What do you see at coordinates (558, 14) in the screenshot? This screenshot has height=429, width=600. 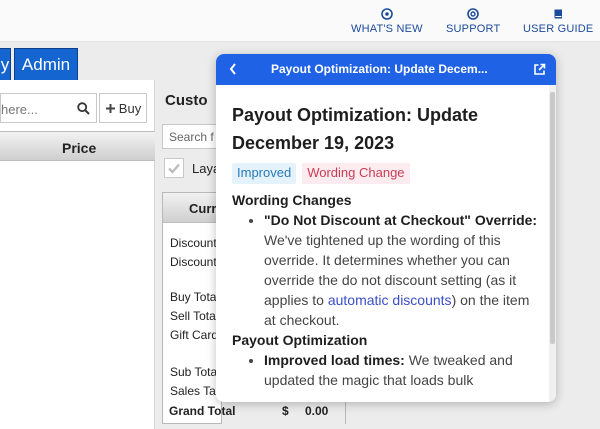 I see `book-icon` at bounding box center [558, 14].